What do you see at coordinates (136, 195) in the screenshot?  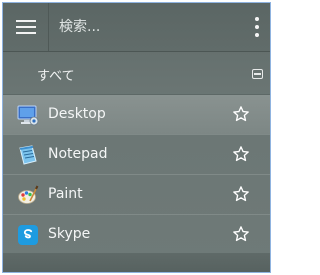 I see `list-item-paint: Paint` at bounding box center [136, 195].